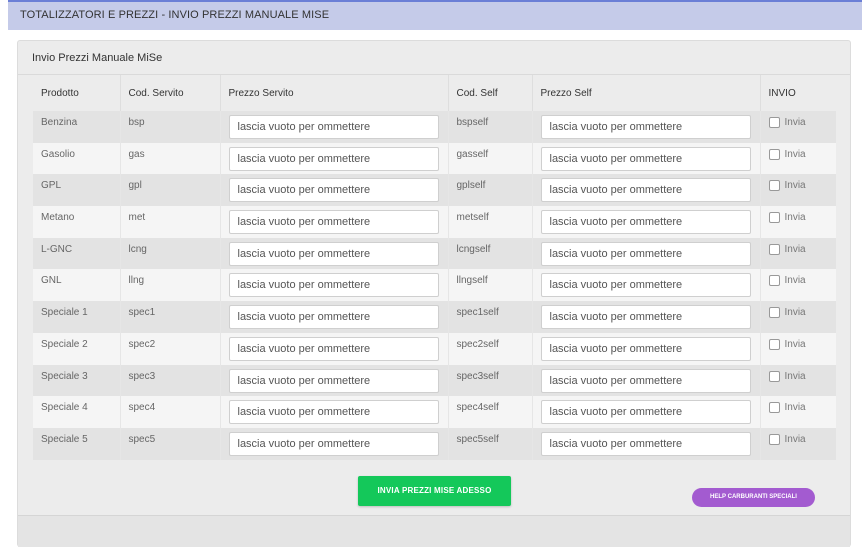 The width and height of the screenshot is (862, 547). Describe the element at coordinates (490, 380) in the screenshot. I see `cell-cod-self: spec3self` at that location.